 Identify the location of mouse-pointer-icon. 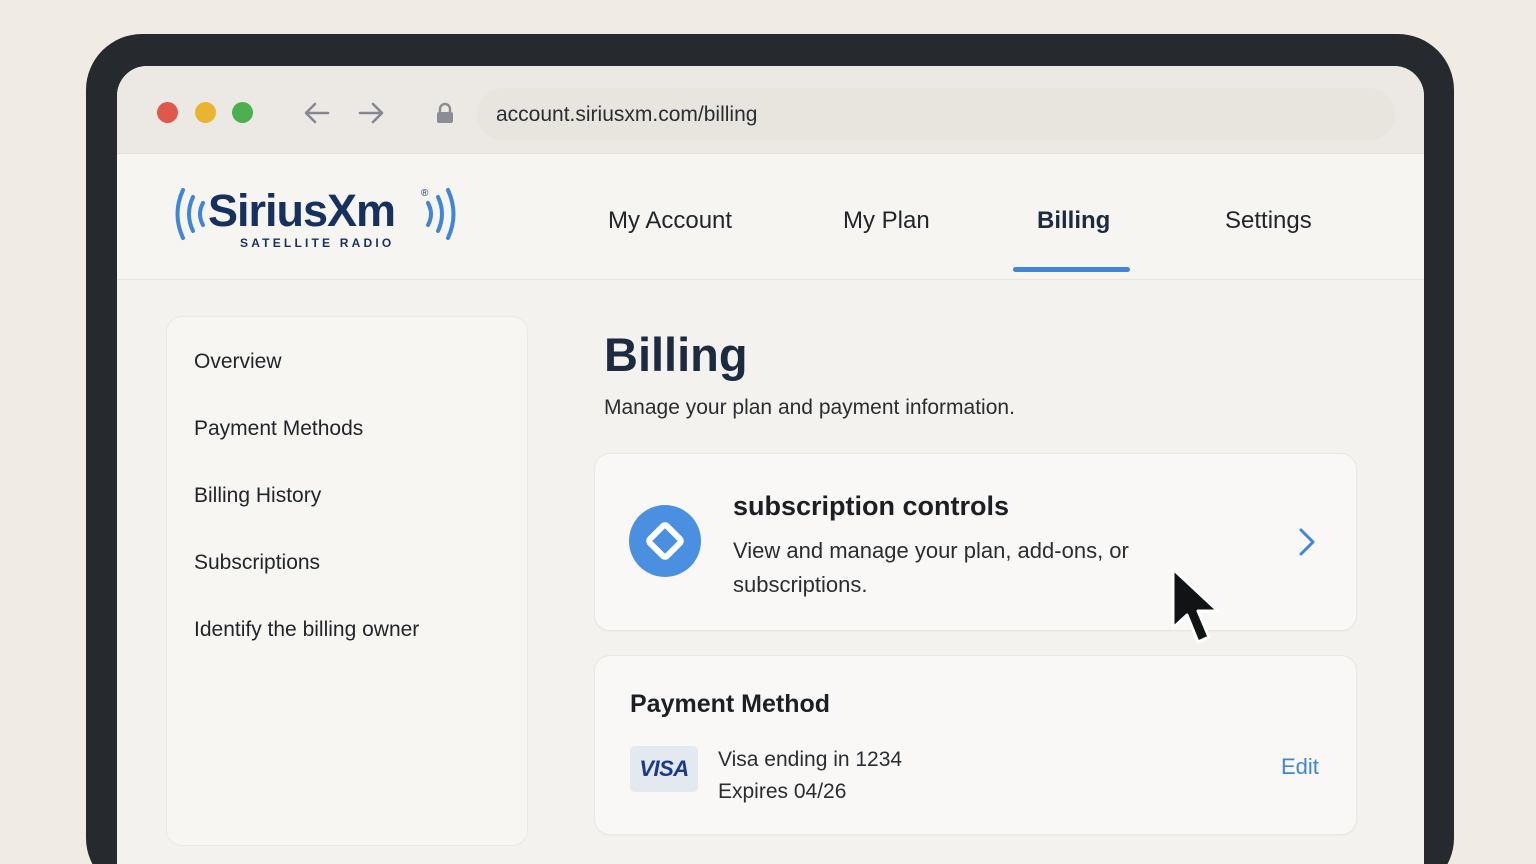
(1195, 605).